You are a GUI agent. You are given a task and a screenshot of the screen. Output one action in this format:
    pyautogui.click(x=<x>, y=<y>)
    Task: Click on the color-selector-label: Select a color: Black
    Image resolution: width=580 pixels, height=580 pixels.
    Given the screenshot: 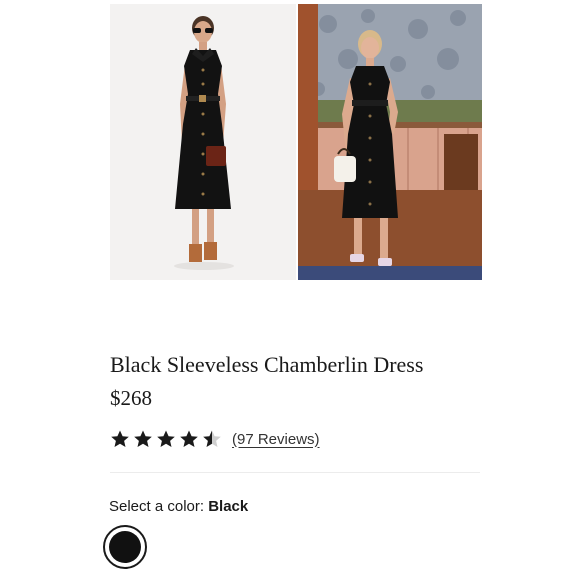 What is the action you would take?
    pyautogui.click(x=178, y=506)
    